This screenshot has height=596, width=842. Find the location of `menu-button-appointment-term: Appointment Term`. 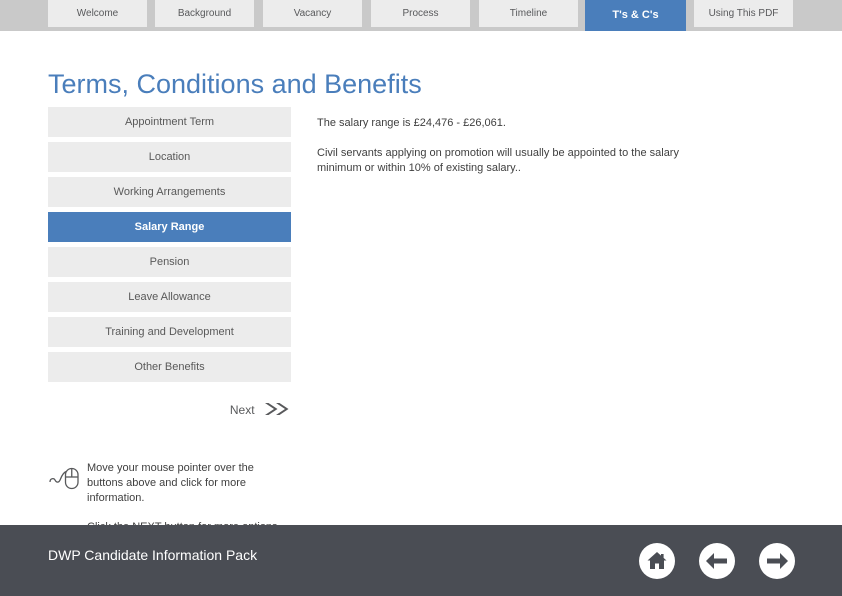

menu-button-appointment-term: Appointment Term is located at coordinates (169, 122).